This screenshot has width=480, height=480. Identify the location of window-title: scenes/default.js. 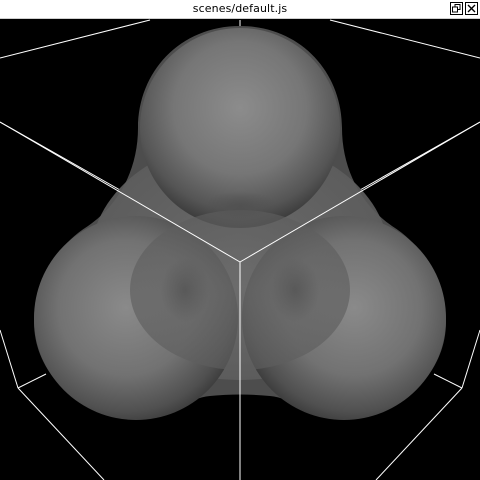
(240, 8).